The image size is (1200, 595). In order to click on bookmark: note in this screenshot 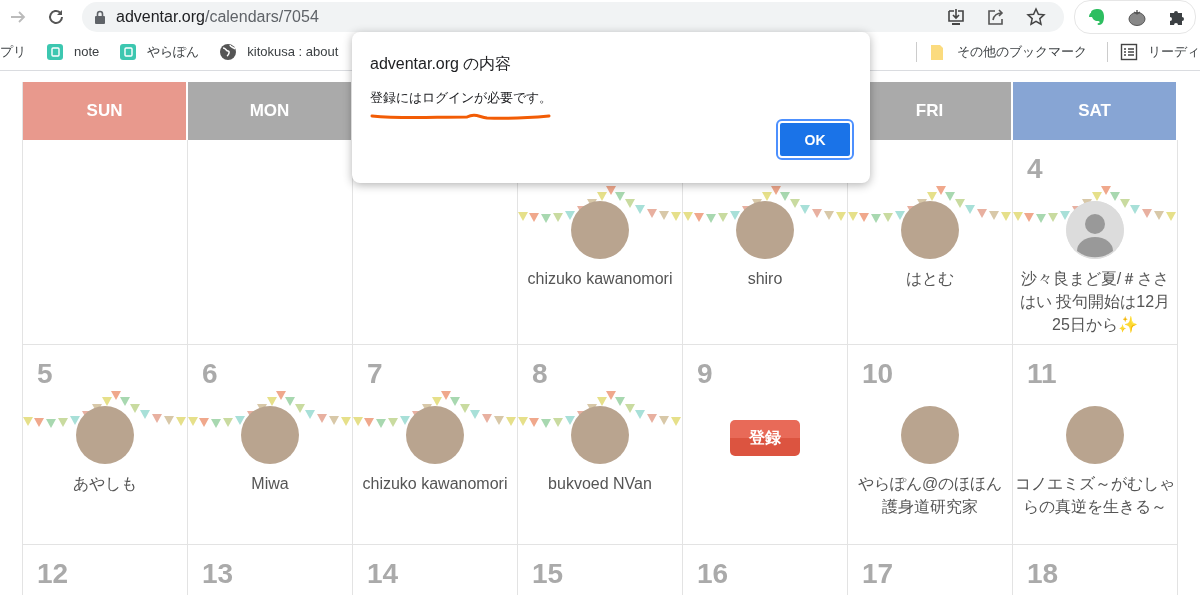, I will do `click(73, 51)`.